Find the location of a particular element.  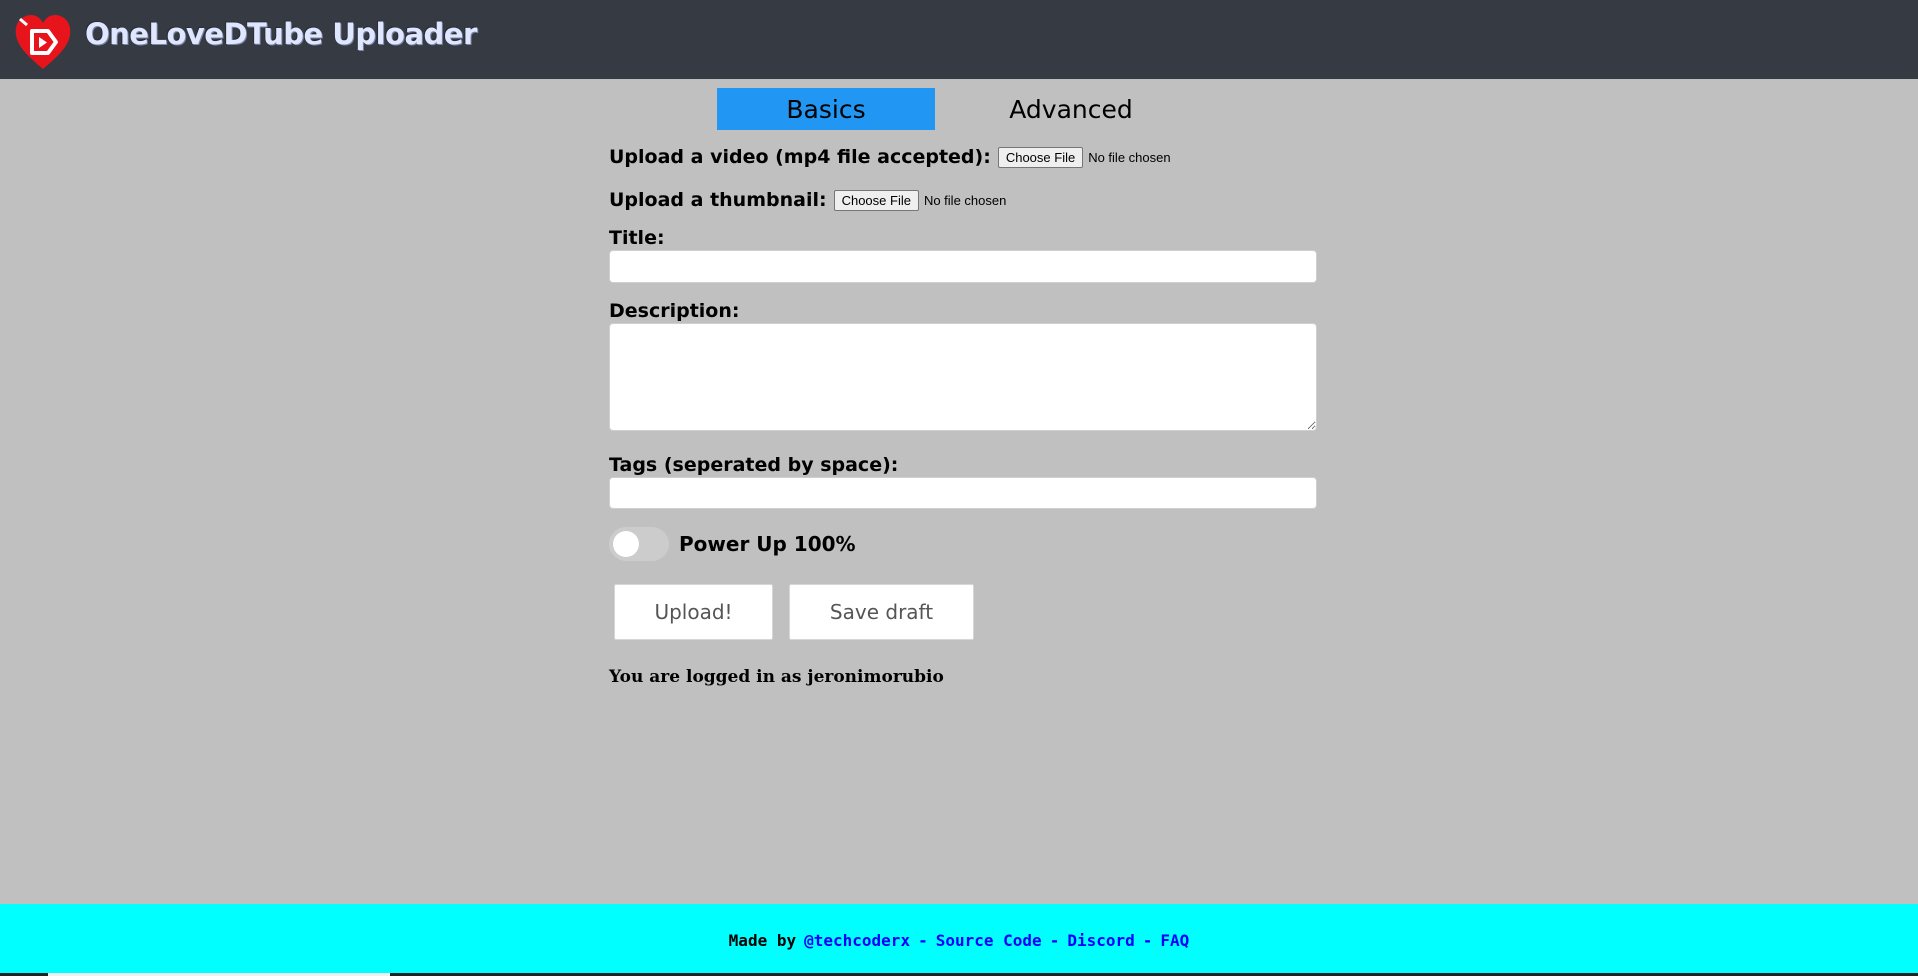

tab-bar: Basics Advanced is located at coordinates (962, 109).